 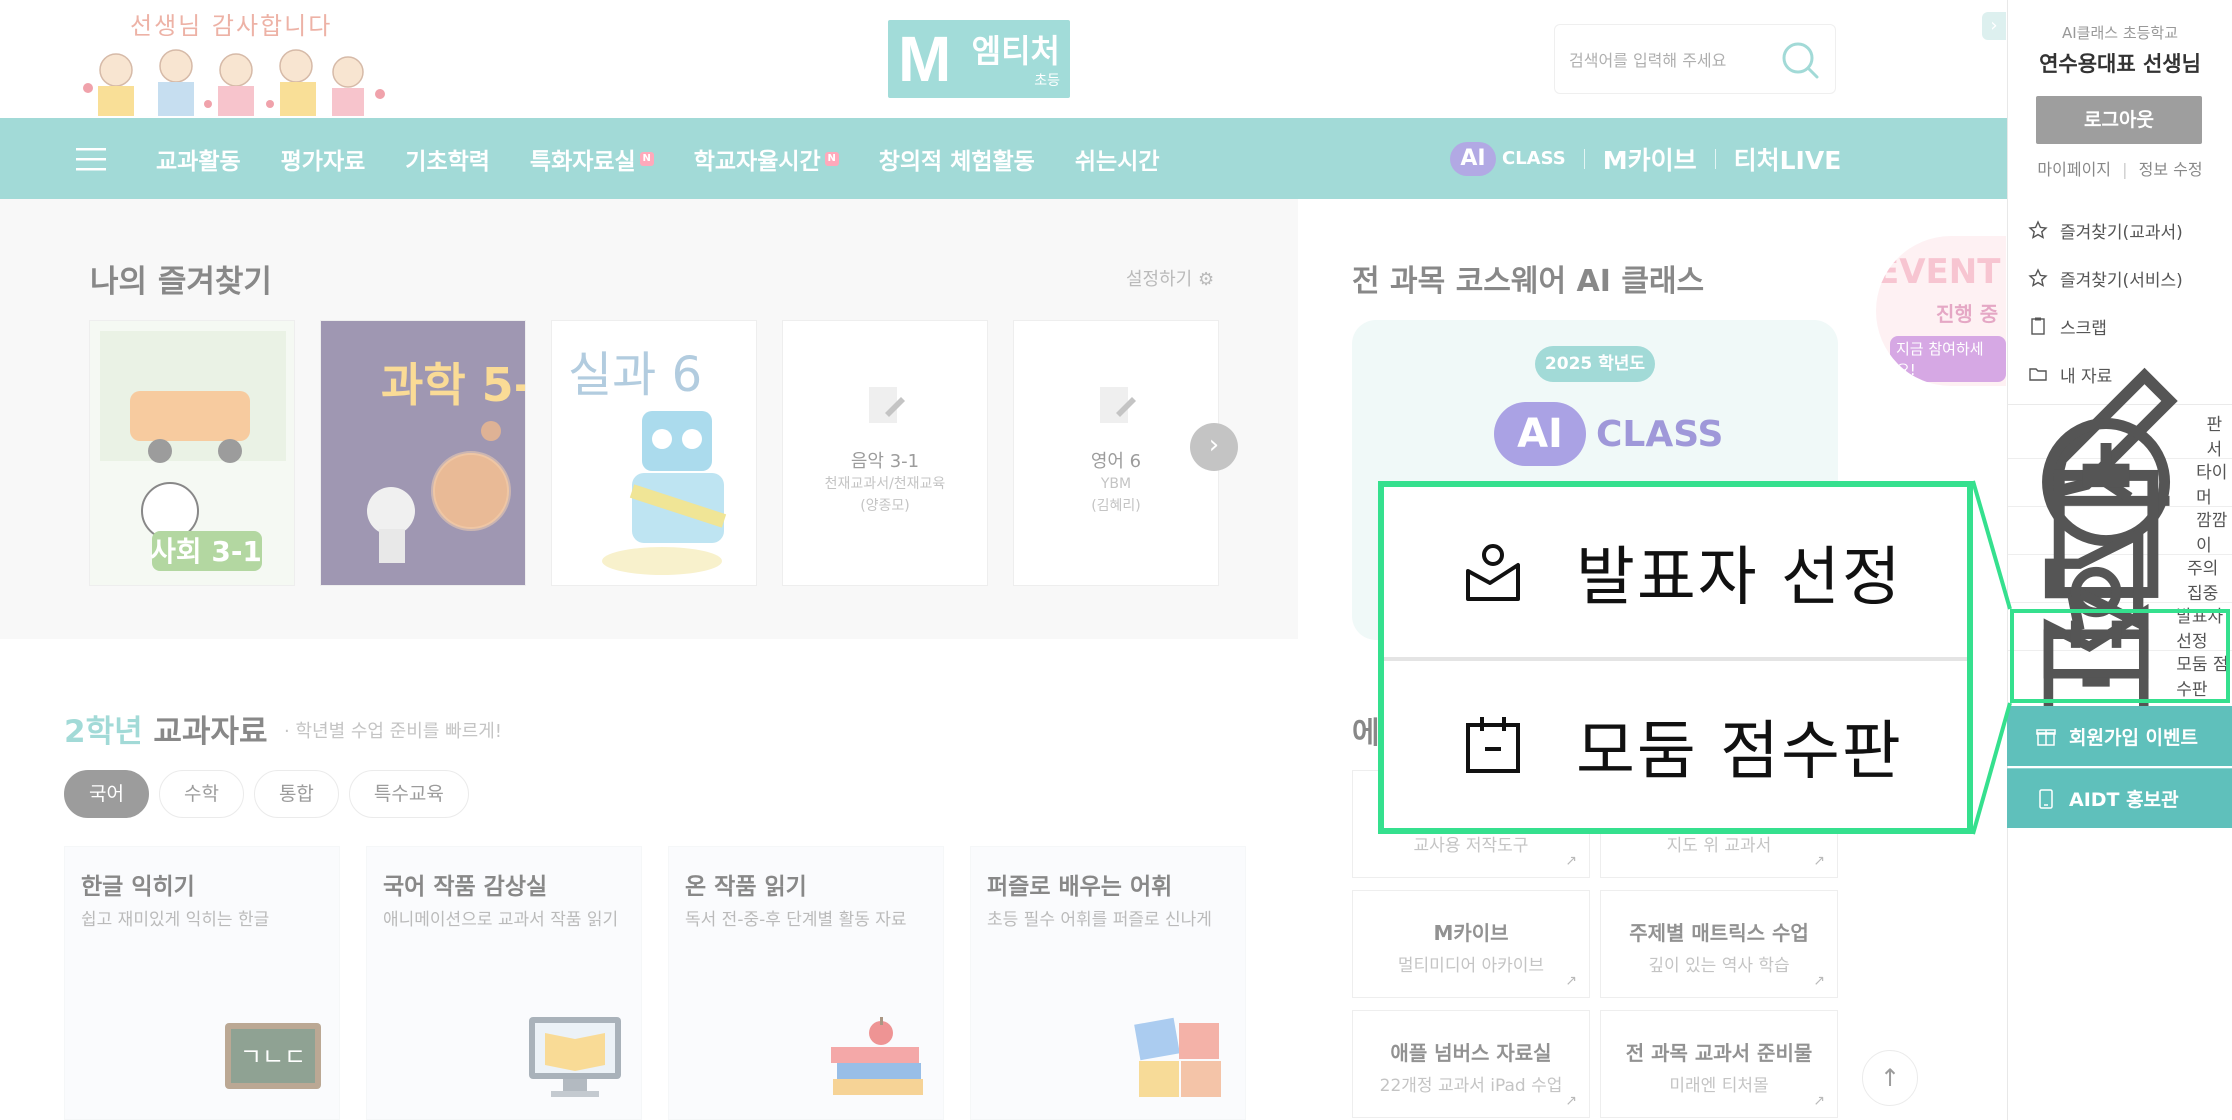 What do you see at coordinates (2083, 328) in the screenshot?
I see `sidebar-item-label: 스크랩` at bounding box center [2083, 328].